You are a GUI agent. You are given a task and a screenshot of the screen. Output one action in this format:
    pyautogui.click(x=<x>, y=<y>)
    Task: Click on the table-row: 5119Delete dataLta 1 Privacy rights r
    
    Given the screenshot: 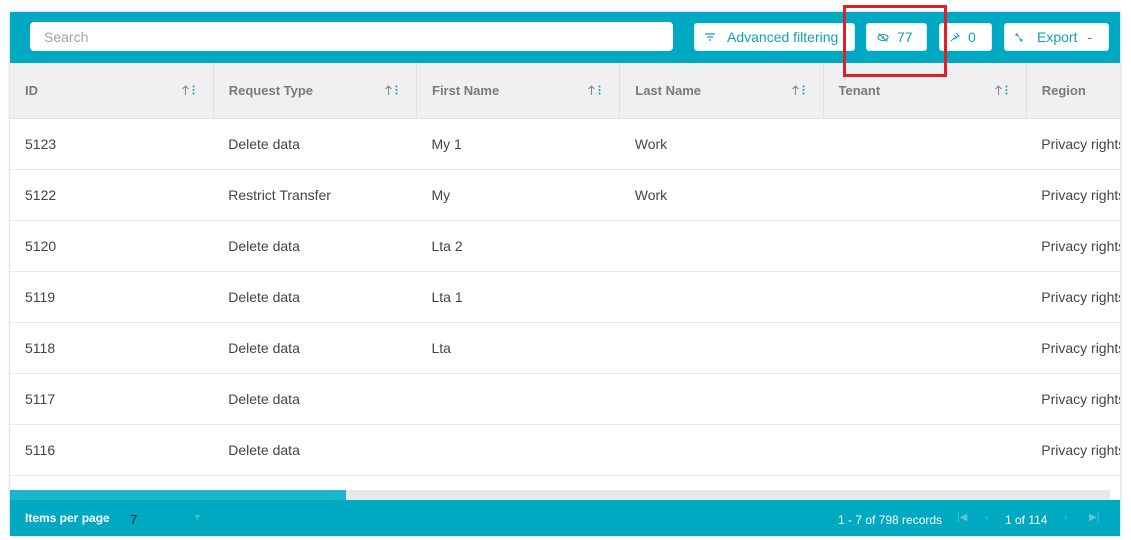 What is the action you would take?
    pyautogui.click(x=565, y=297)
    